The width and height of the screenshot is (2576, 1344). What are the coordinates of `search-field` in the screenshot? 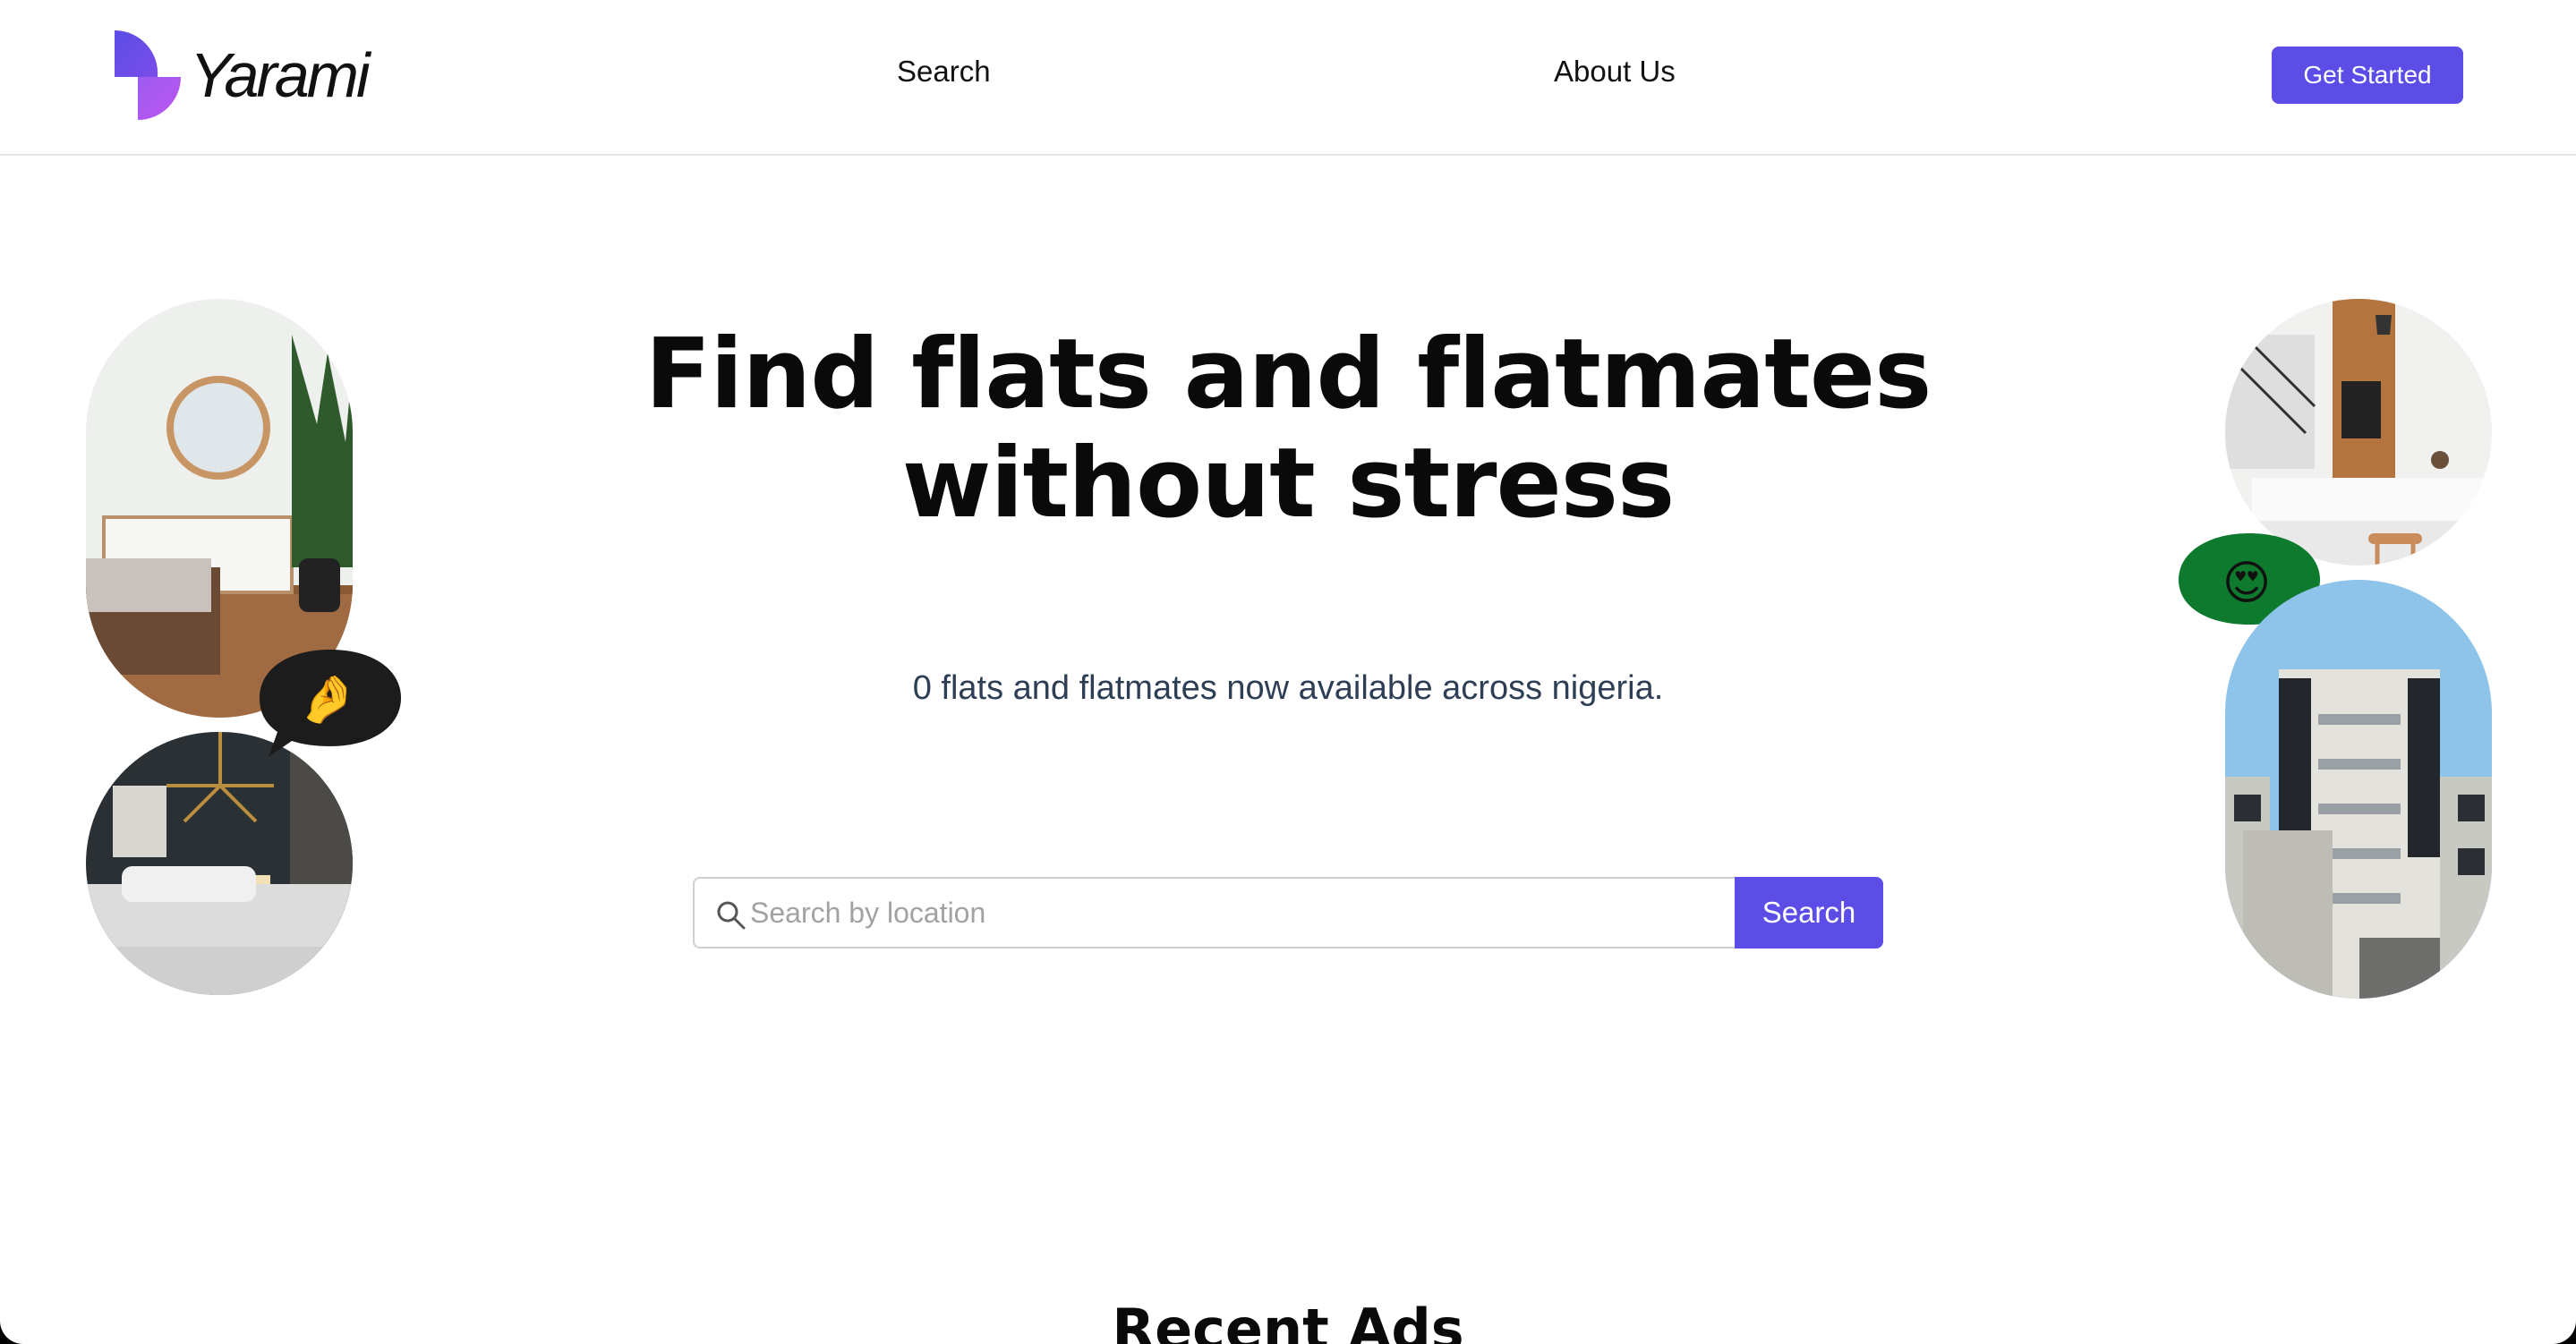 It's located at (1214, 912).